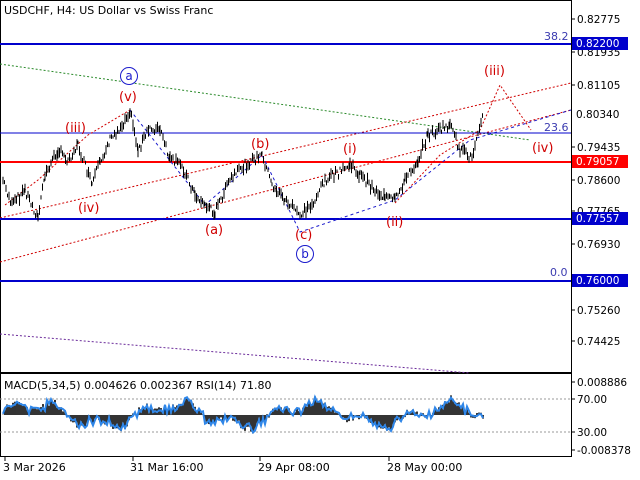 Image resolution: width=640 pixels, height=480 pixels. What do you see at coordinates (597, 44) in the screenshot?
I see `price-tag-82200: 0.82200` at bounding box center [597, 44].